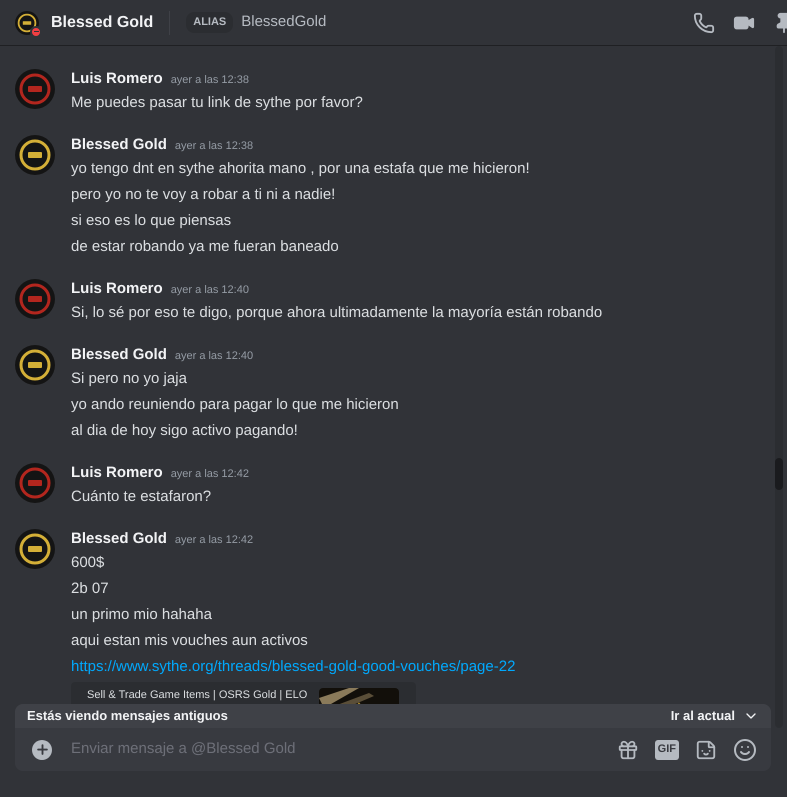 This screenshot has width=787, height=797. What do you see at coordinates (142, 615) in the screenshot?
I see `message-text: un primo mio hahaha` at bounding box center [142, 615].